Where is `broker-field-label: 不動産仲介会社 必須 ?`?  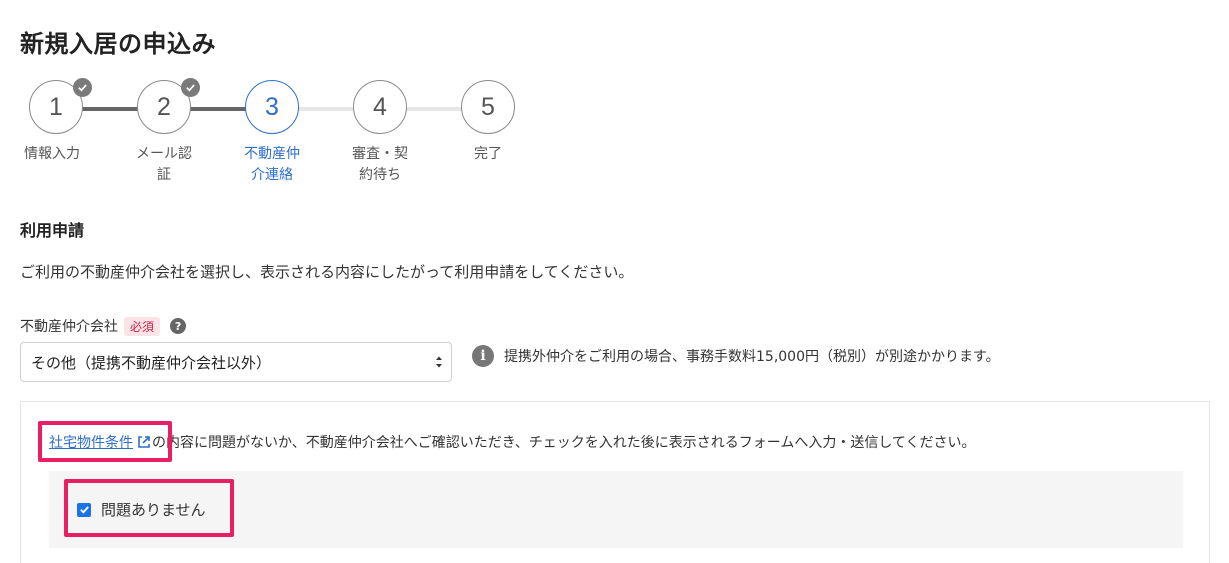
broker-field-label: 不動産仲介会社 必須 ? is located at coordinates (103, 326).